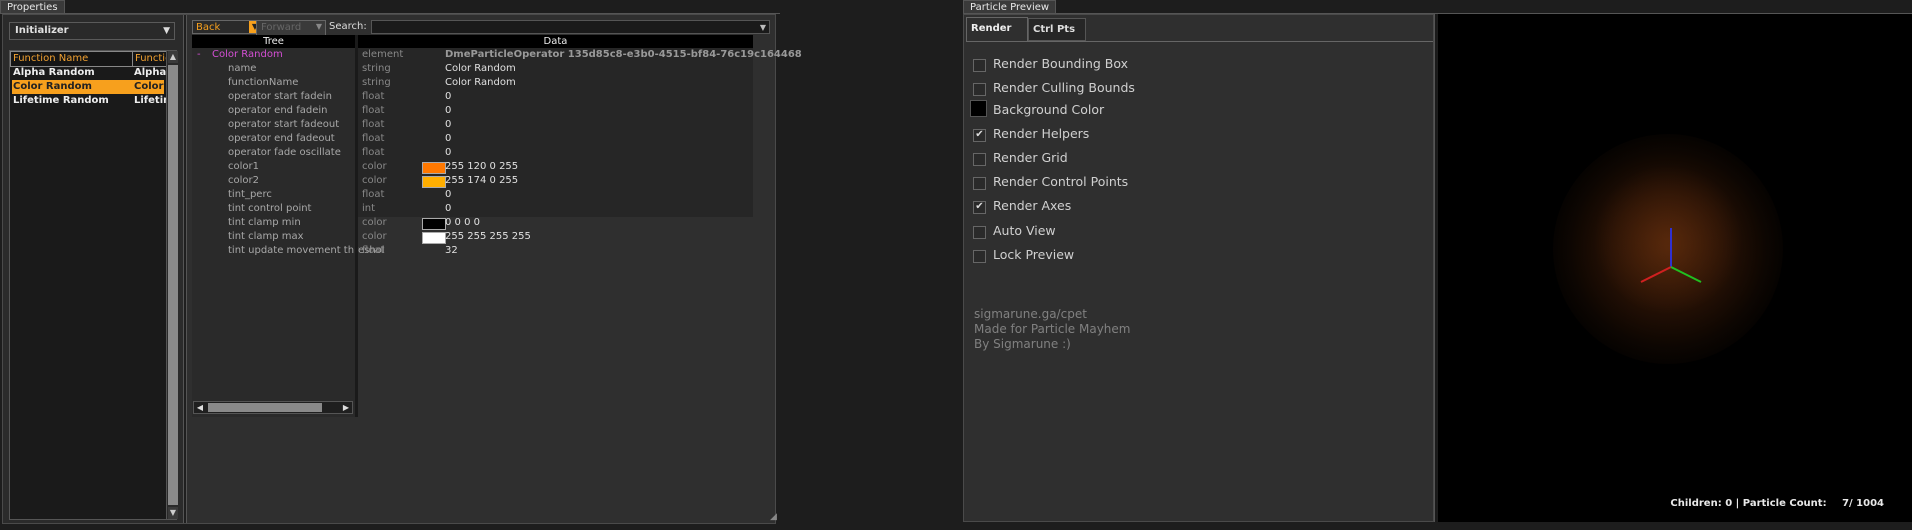 The width and height of the screenshot is (1912, 530). Describe the element at coordinates (555, 41) in the screenshot. I see `data-header: Data` at that location.